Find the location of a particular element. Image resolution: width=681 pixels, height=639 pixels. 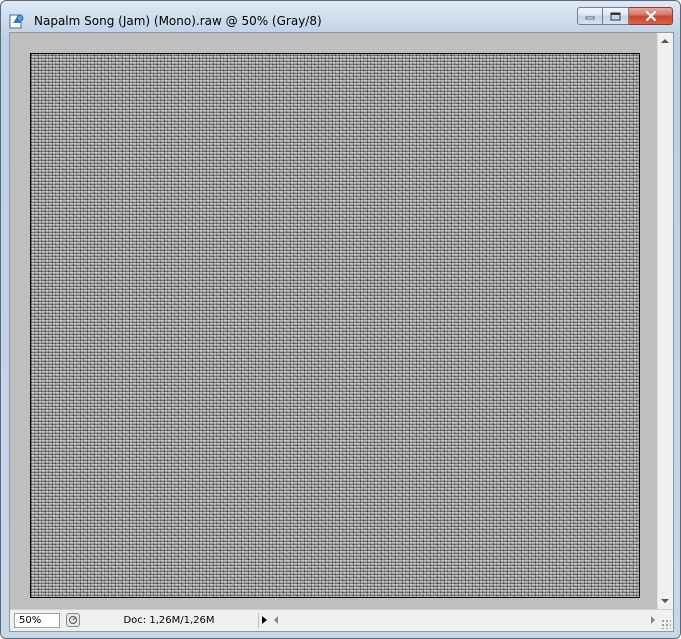

scroll-up-icon is located at coordinates (665, 41).